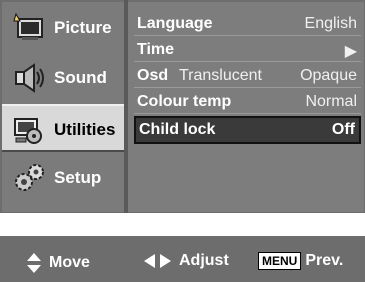 This screenshot has height=282, width=365. What do you see at coordinates (156, 49) in the screenshot?
I see `setting-label: Time` at bounding box center [156, 49].